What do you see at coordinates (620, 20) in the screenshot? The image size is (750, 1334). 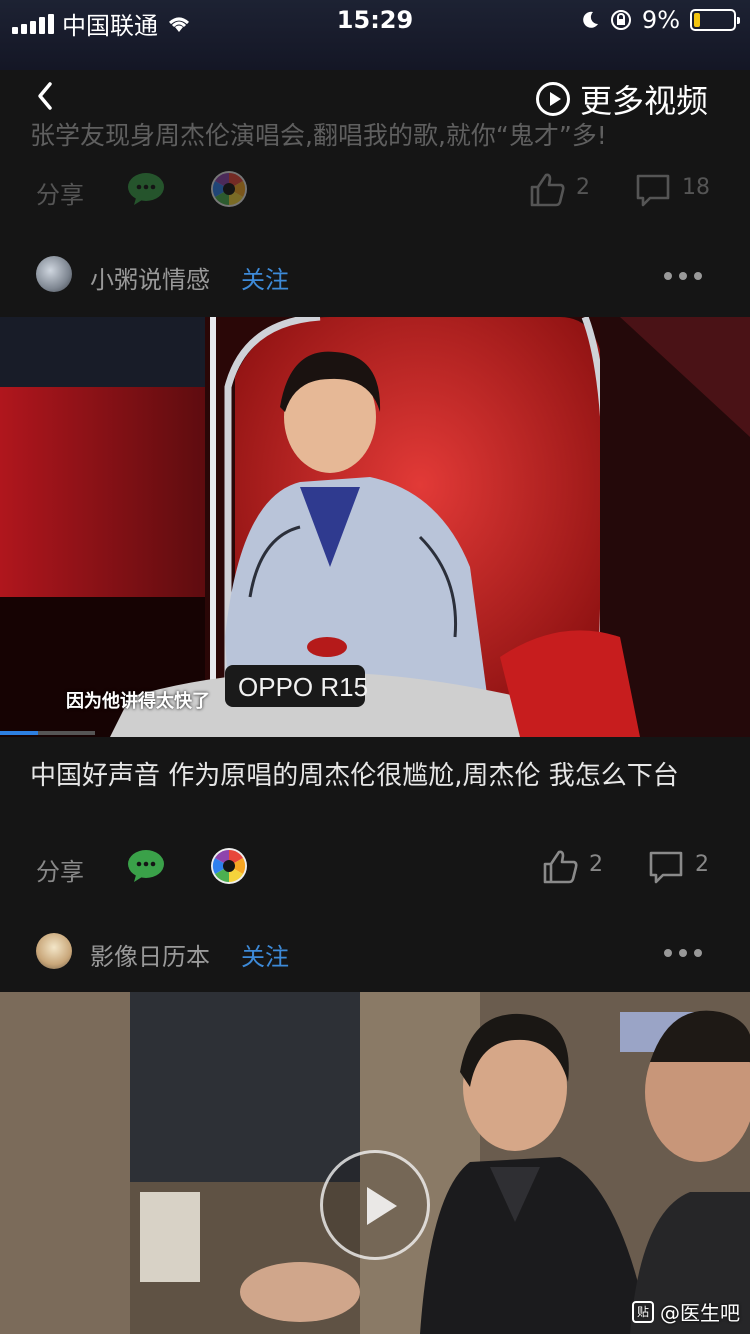 I see `rotation-lock-icon` at bounding box center [620, 20].